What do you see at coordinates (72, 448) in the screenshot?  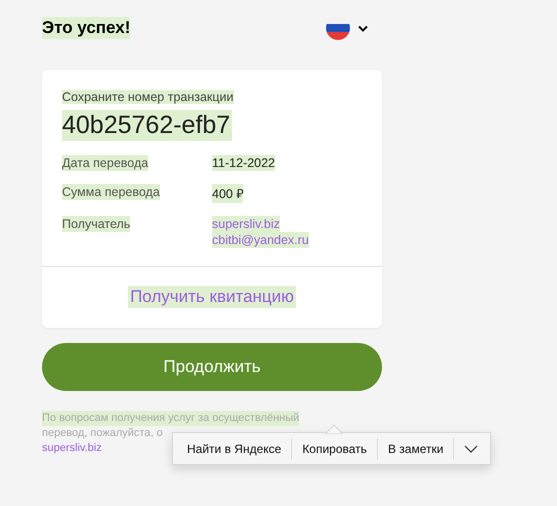 I see `footer-link: supersliv.biz` at bounding box center [72, 448].